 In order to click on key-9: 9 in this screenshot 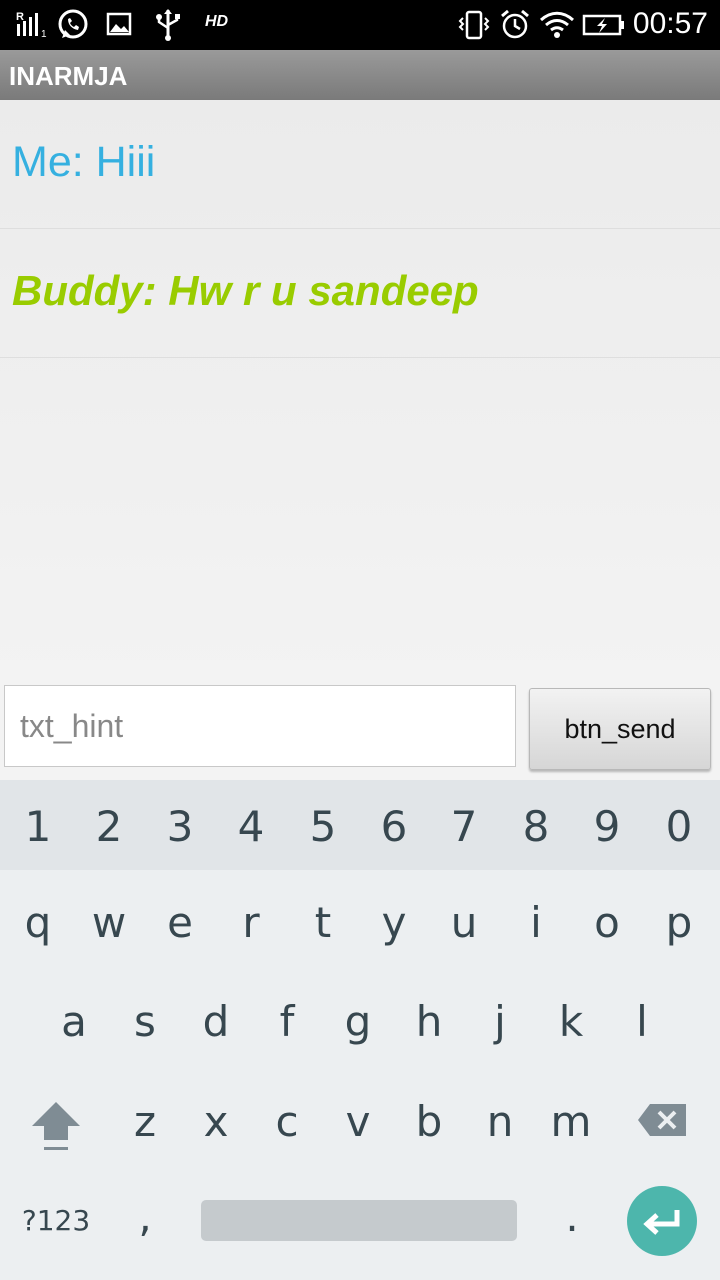, I will do `click(607, 826)`.